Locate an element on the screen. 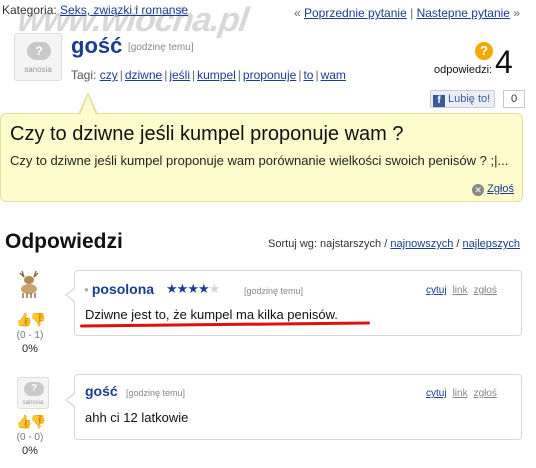  facebook-like-button: f Lubię to! is located at coordinates (463, 99).